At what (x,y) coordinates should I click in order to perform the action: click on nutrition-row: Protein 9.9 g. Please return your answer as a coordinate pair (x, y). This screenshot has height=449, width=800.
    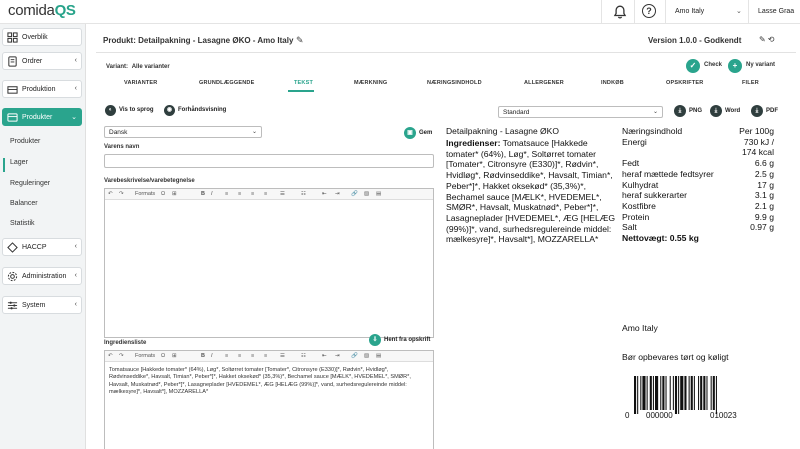
    Looking at the image, I should click on (698, 217).